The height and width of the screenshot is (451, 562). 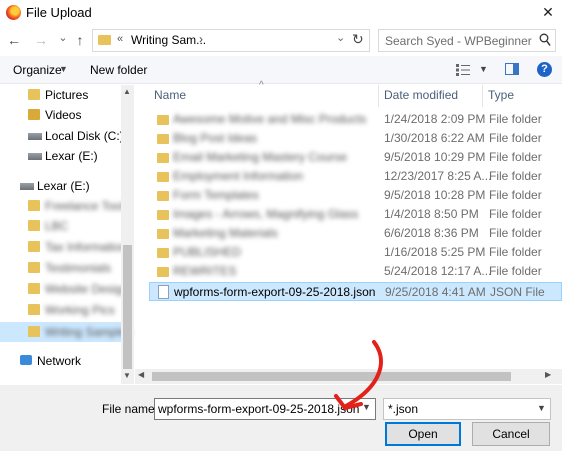 I want to click on sidebar-item-label: Writing Samples, so click(x=89, y=332).